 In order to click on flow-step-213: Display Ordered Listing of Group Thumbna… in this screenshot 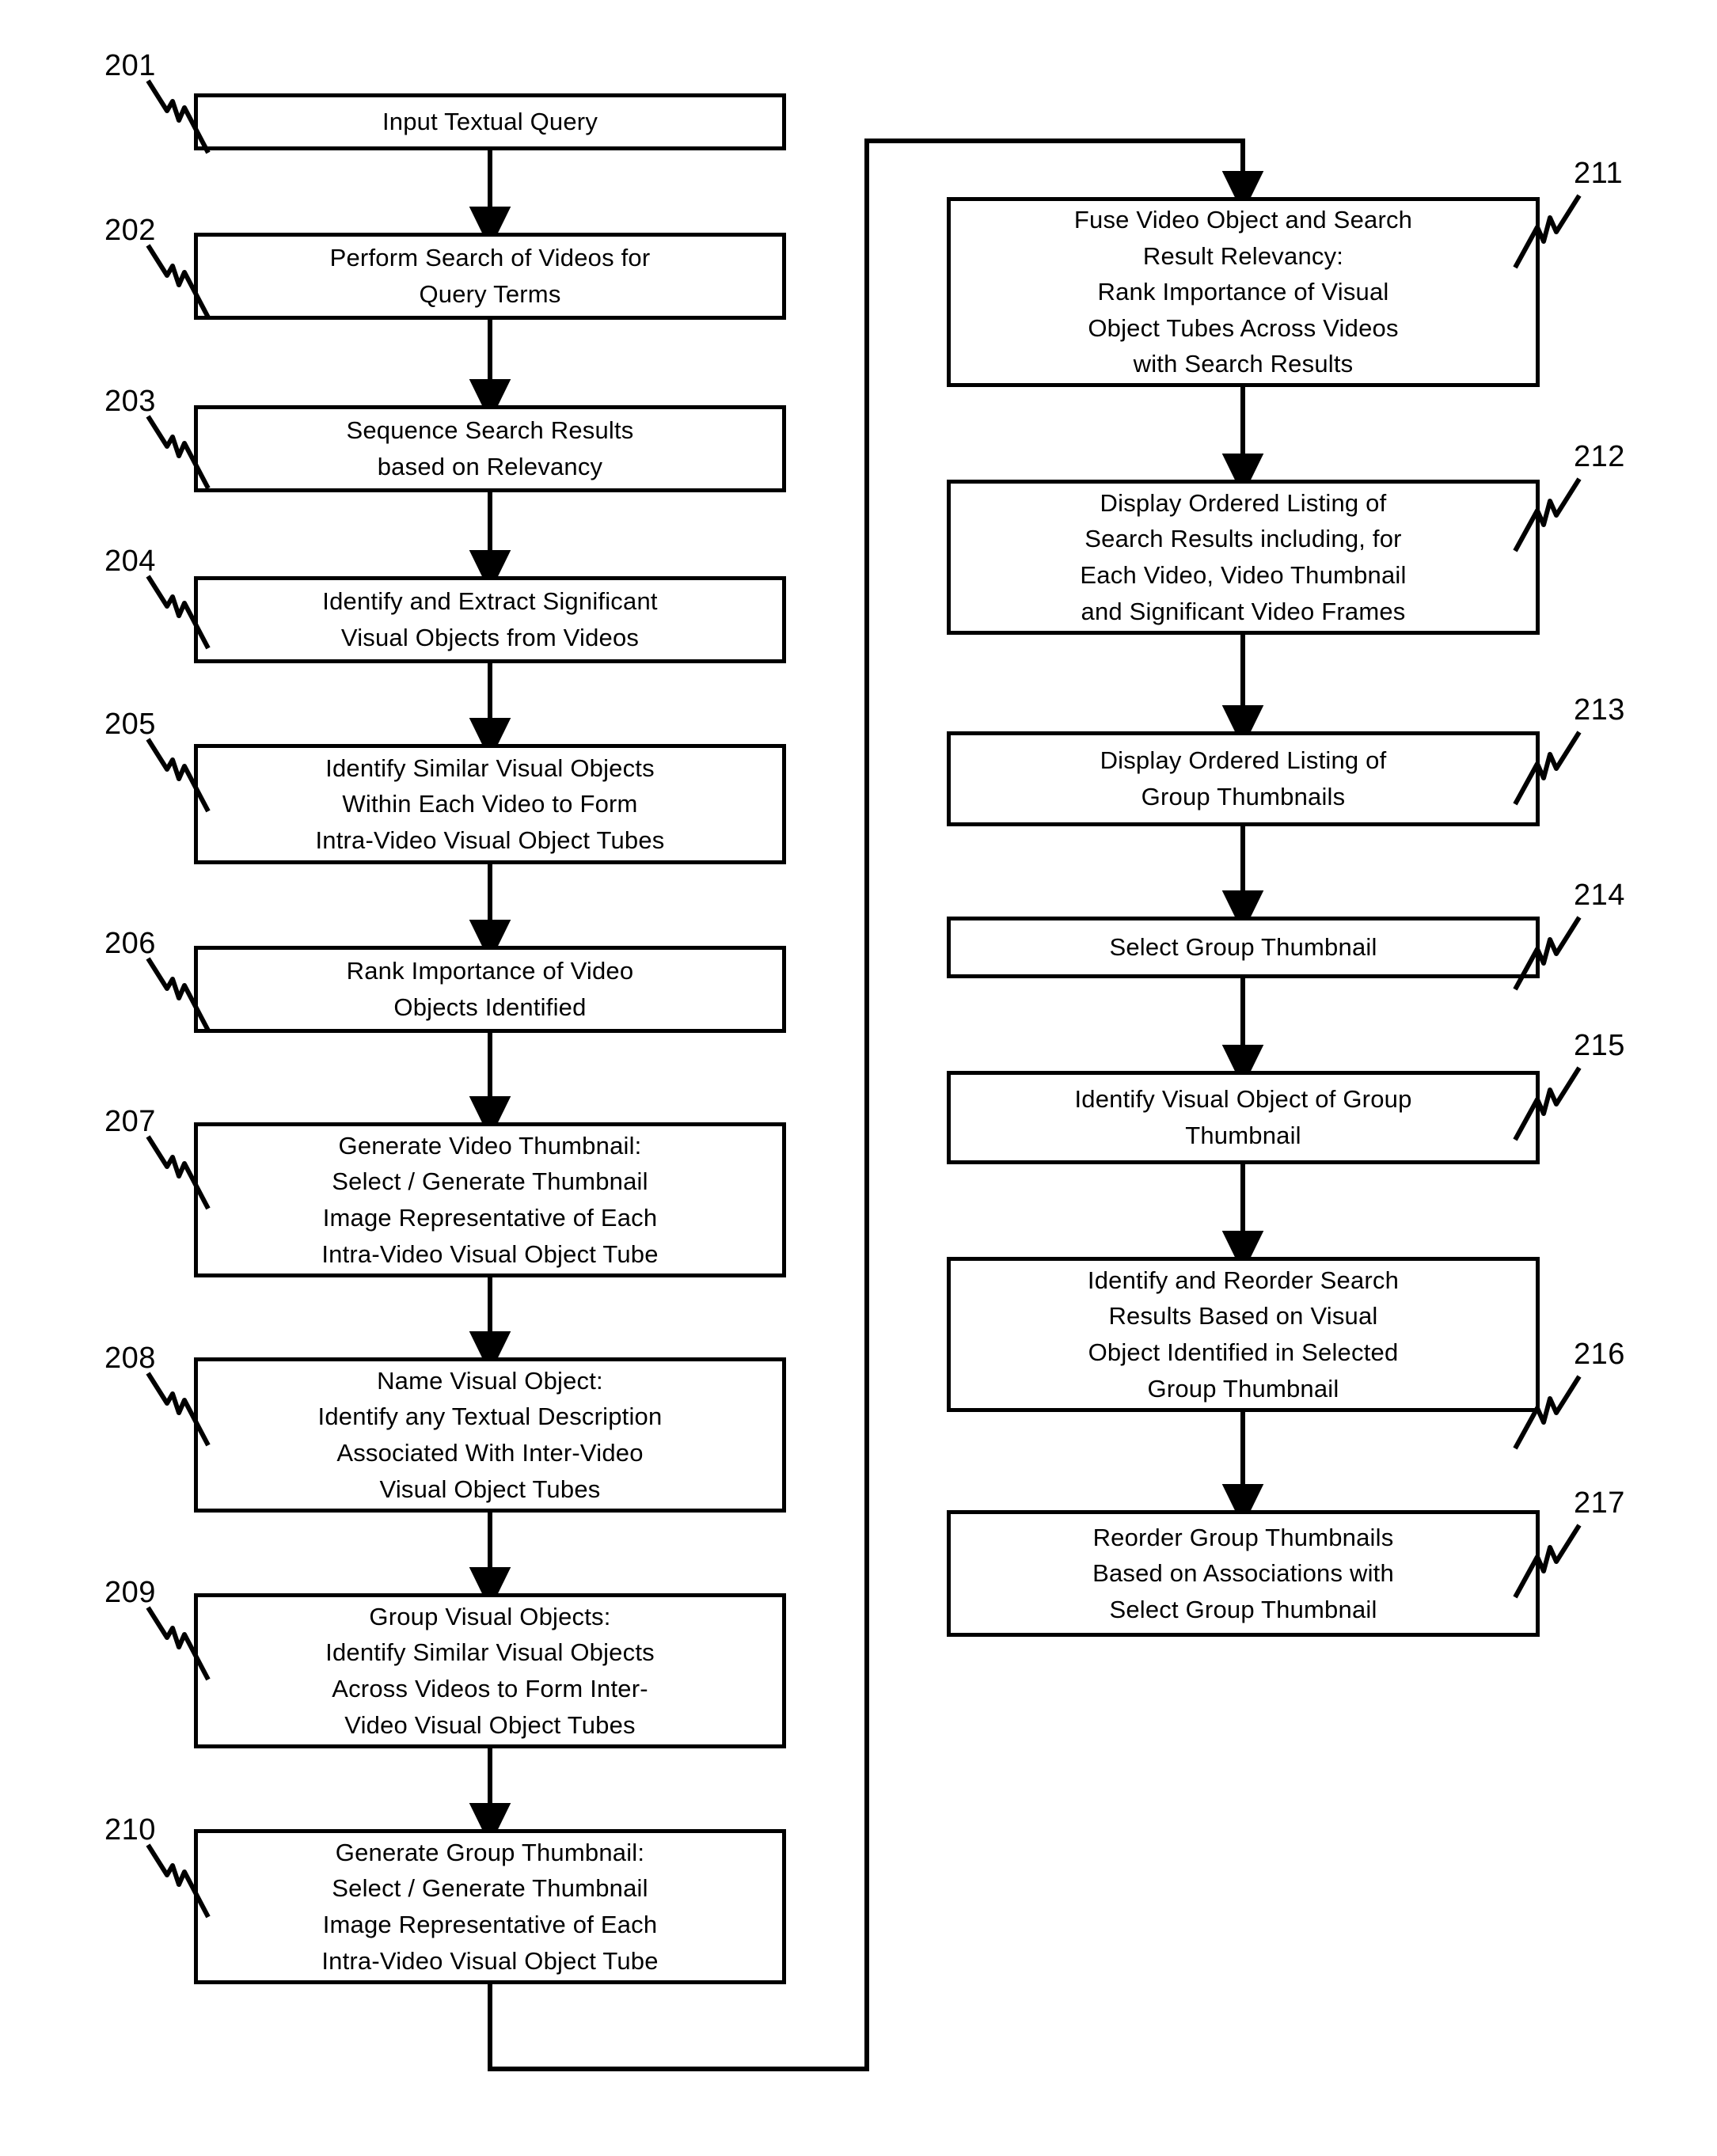, I will do `click(1243, 778)`.